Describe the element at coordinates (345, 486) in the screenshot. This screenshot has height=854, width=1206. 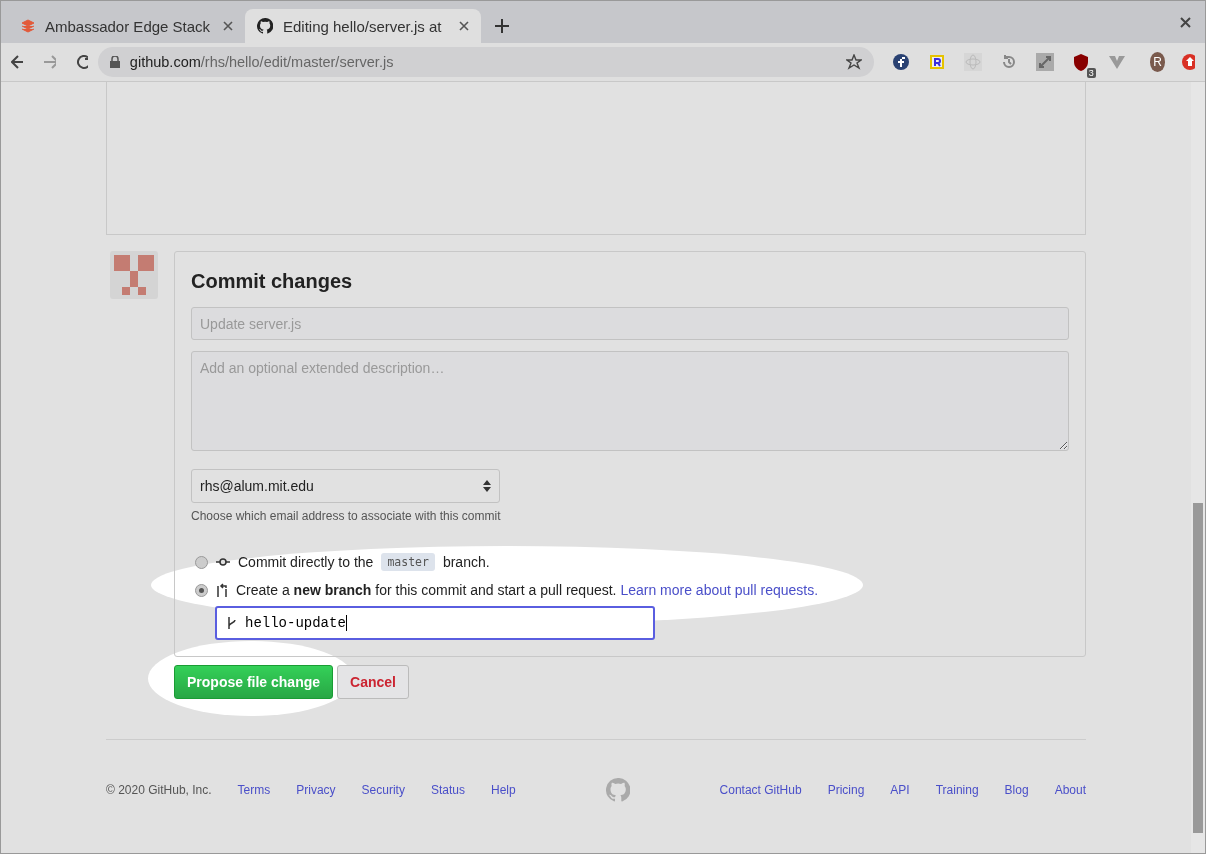
I see `email-select: rhs@alum.mit.edu` at that location.